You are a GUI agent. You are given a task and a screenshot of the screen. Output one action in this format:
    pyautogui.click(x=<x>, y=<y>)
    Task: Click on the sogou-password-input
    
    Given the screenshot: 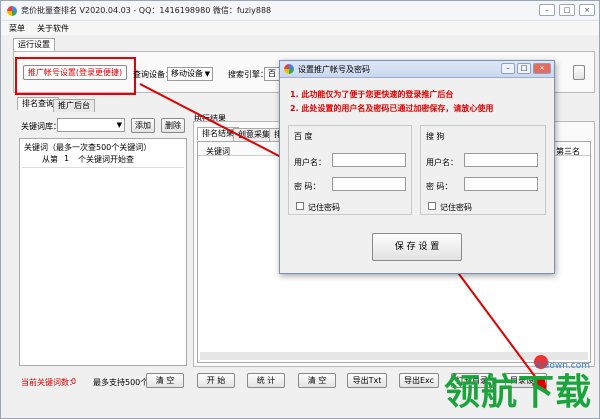 What is the action you would take?
    pyautogui.click(x=501, y=184)
    